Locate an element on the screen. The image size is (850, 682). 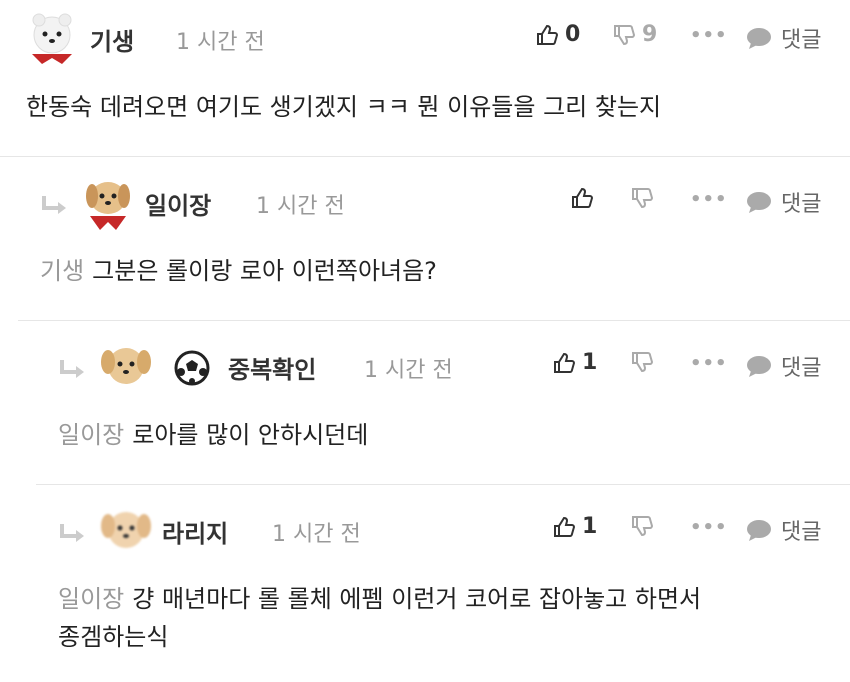
comment-body: 일이장 걍 매년마다 롤 롤체 에펨 이런거 코어로 잡아놓고 하면서 종겜하는식 is located at coordinates (380, 618).